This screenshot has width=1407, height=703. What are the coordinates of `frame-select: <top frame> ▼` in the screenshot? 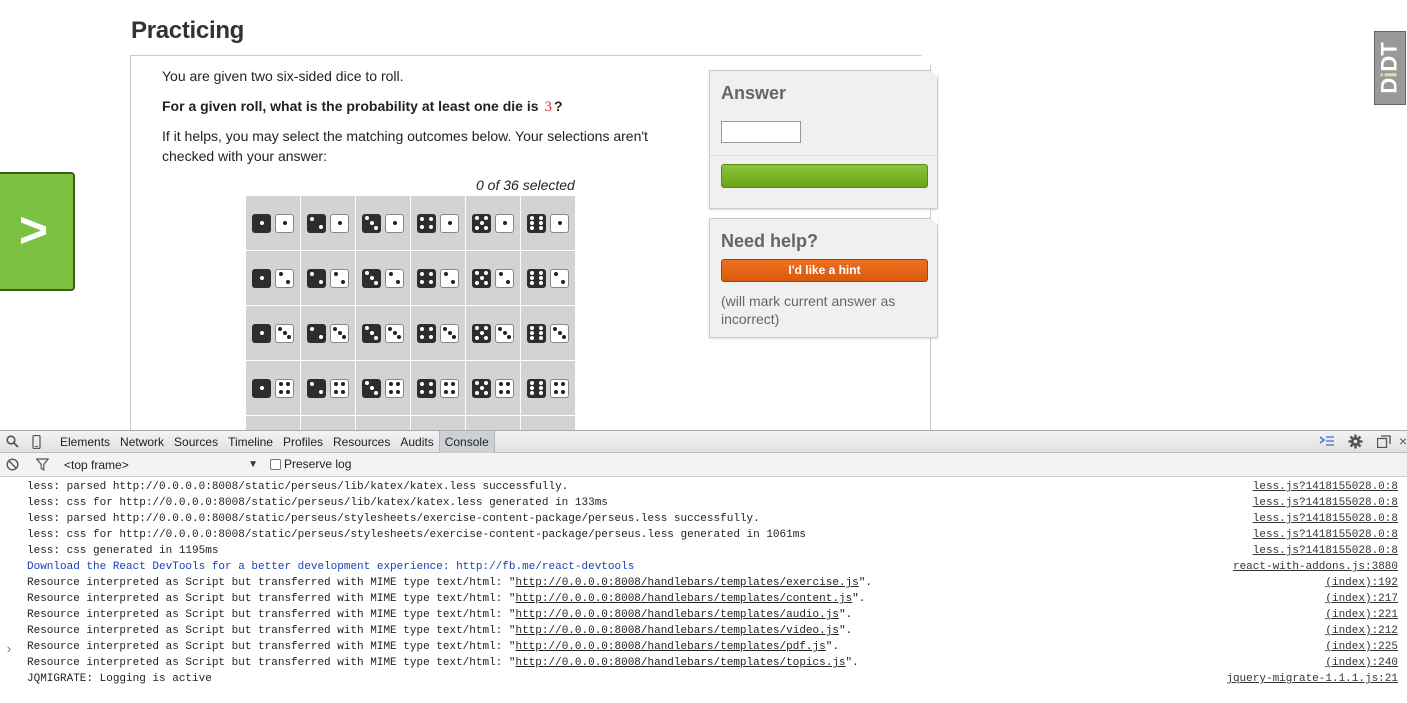 It's located at (161, 465).